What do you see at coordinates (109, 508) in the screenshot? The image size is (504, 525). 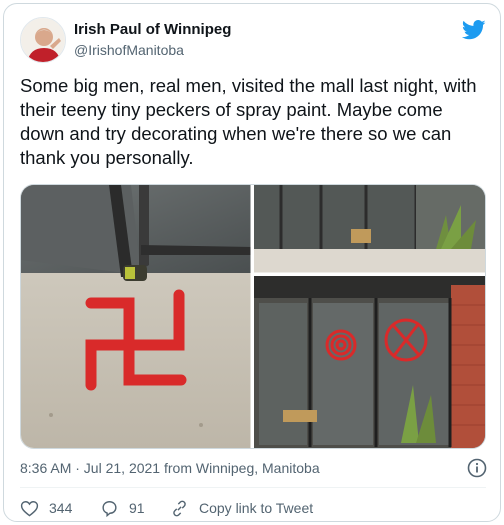 I see `reply-icon` at bounding box center [109, 508].